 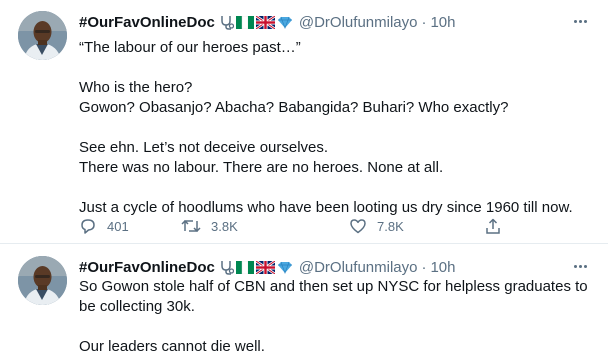 I want to click on share-button, so click(x=493, y=226).